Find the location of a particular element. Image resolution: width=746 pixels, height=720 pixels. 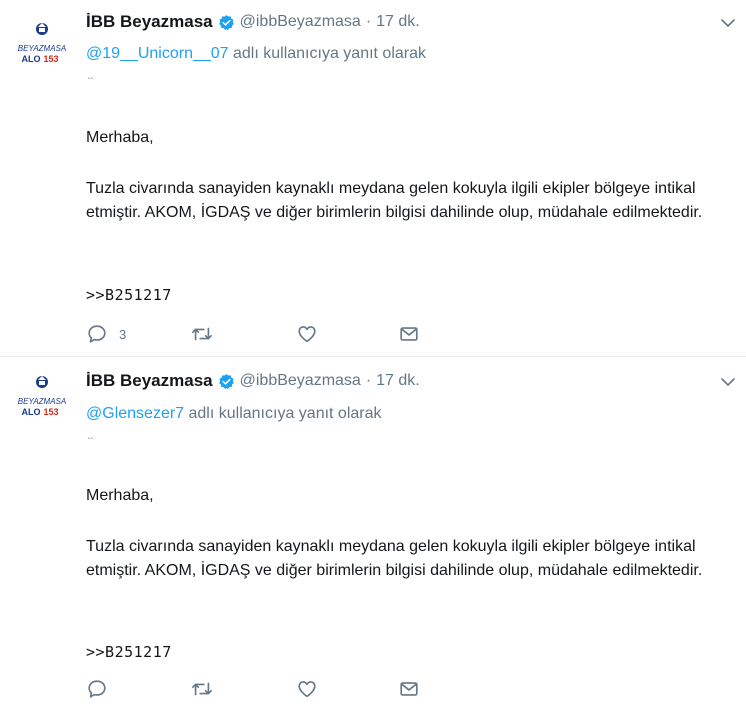

reply-button is located at coordinates (102, 689).